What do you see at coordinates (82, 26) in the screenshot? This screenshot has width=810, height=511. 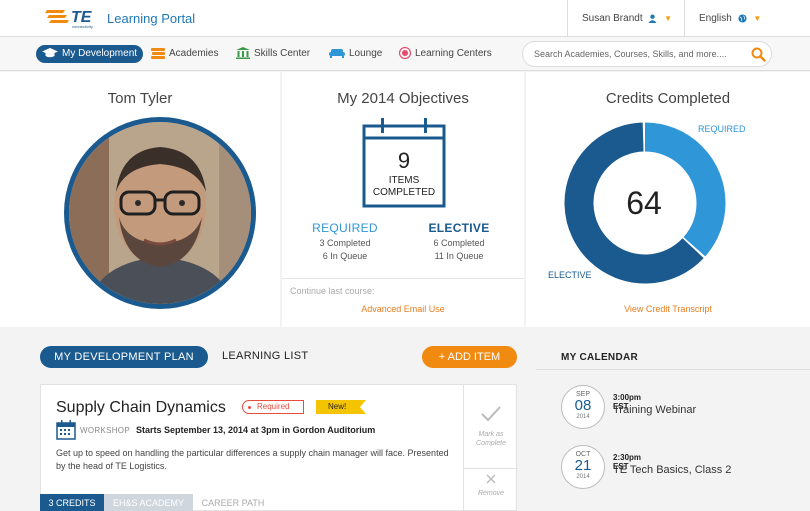 I see `logo-subtext: connectivity` at bounding box center [82, 26].